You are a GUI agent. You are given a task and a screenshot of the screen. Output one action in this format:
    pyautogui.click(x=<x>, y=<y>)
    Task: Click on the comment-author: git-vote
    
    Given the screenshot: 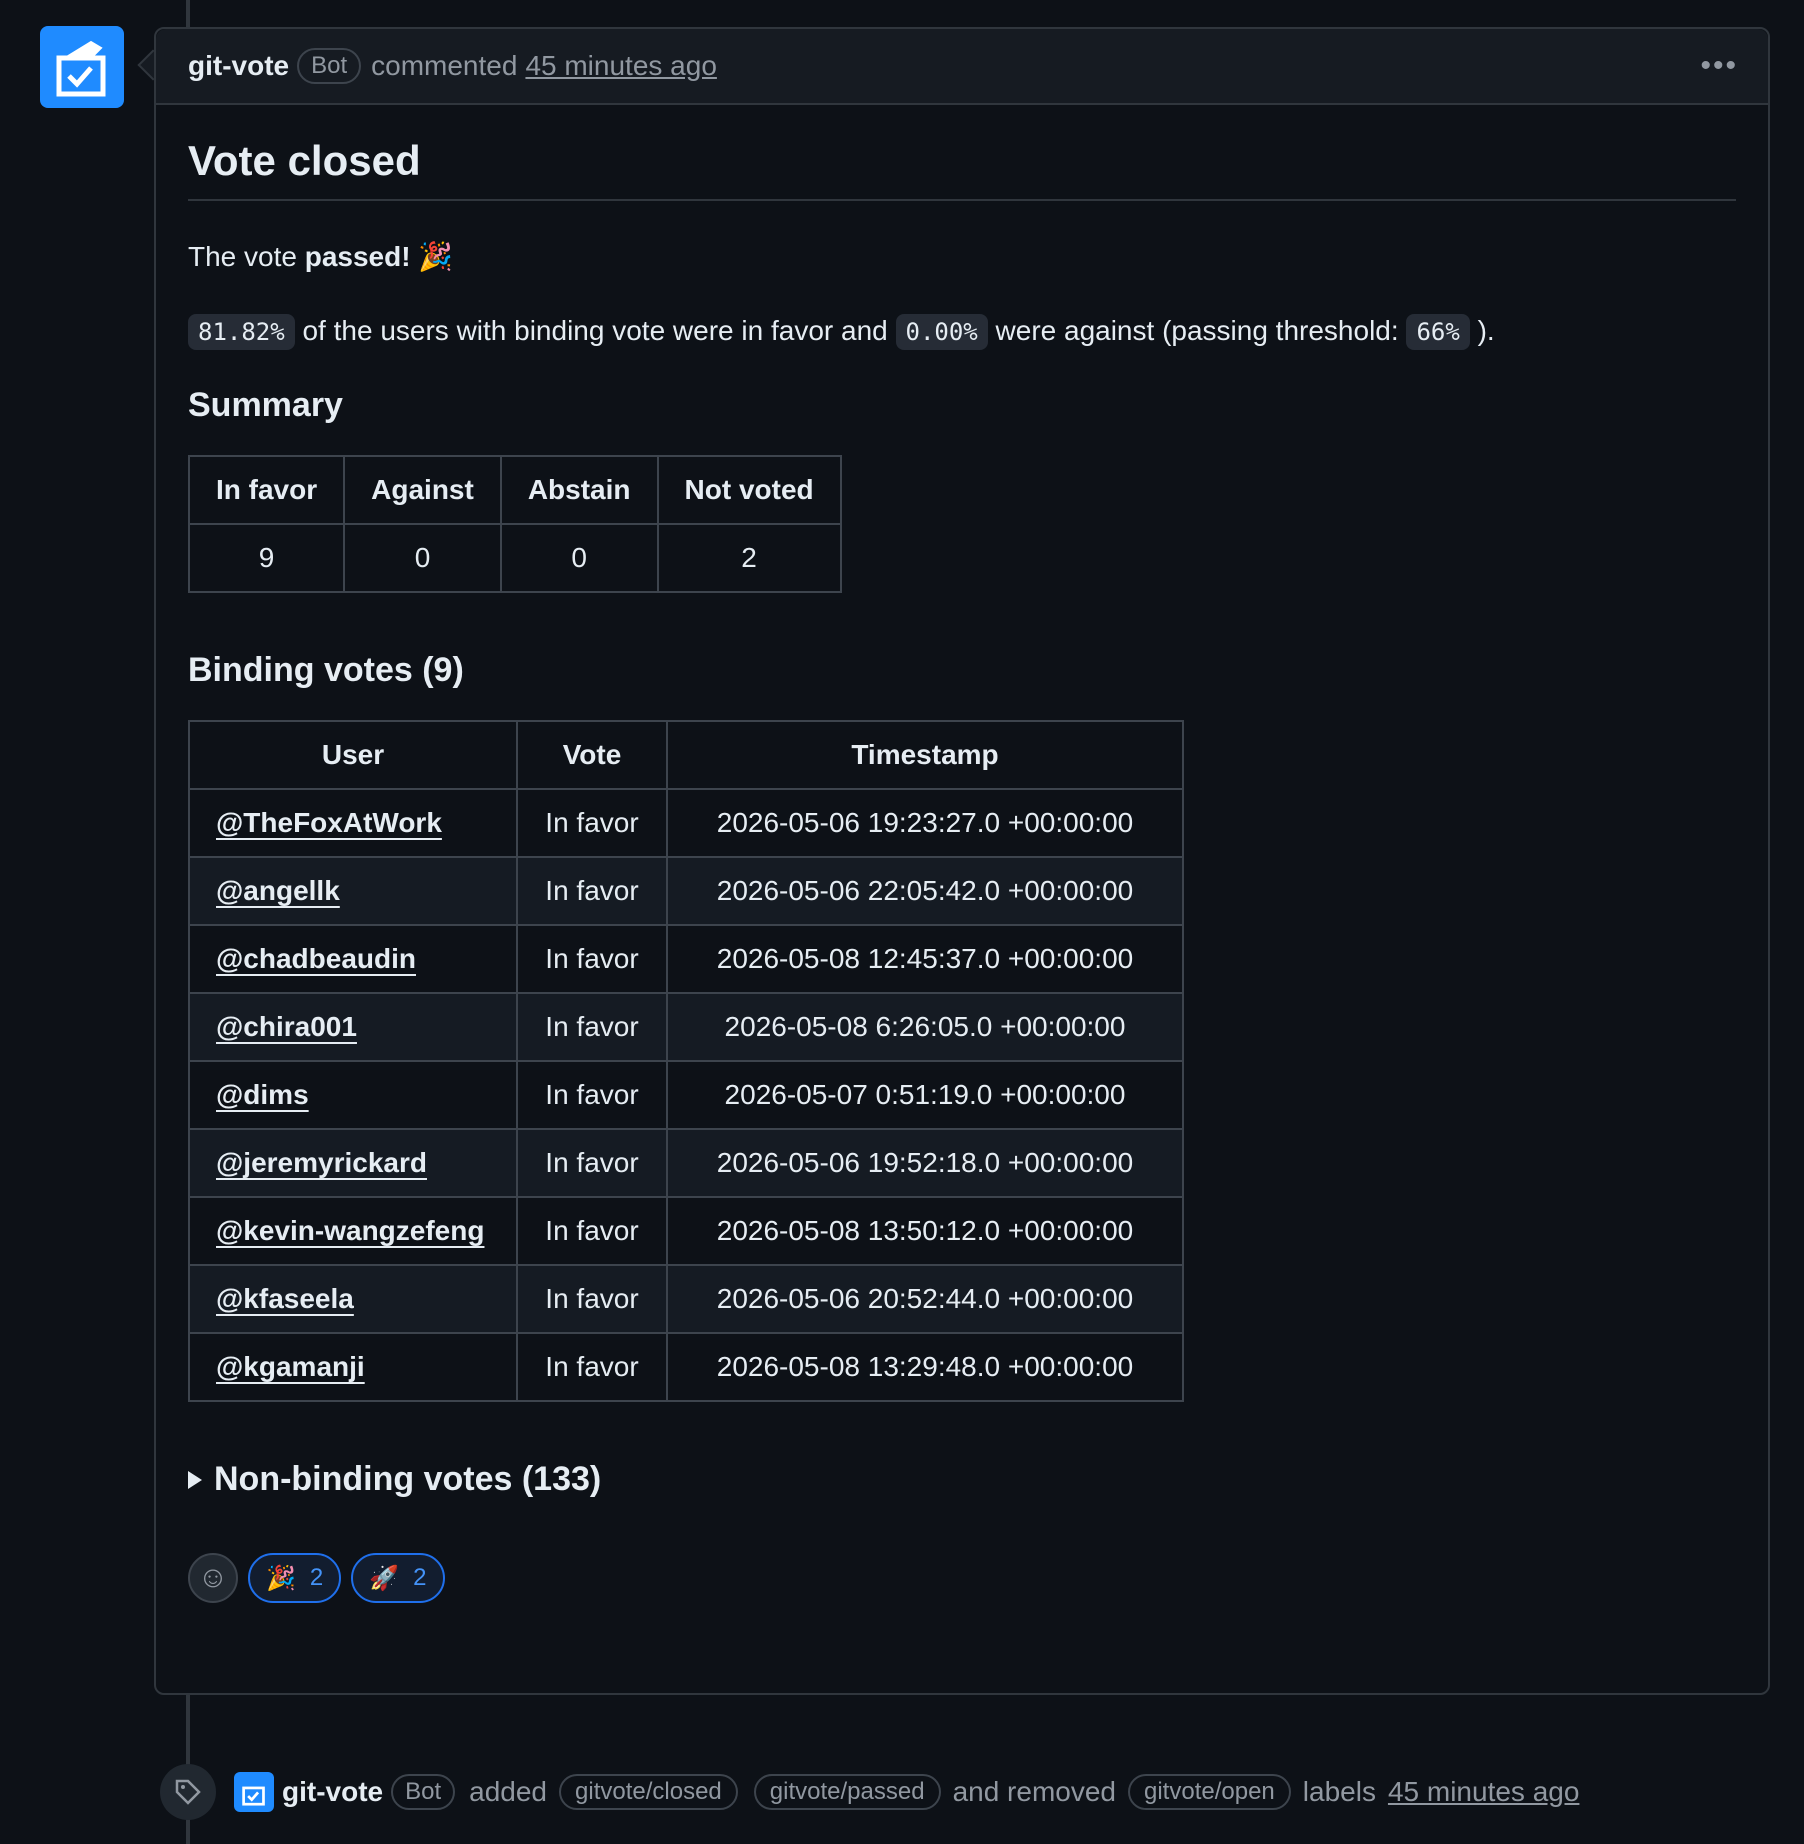 What is the action you would take?
    pyautogui.click(x=238, y=66)
    